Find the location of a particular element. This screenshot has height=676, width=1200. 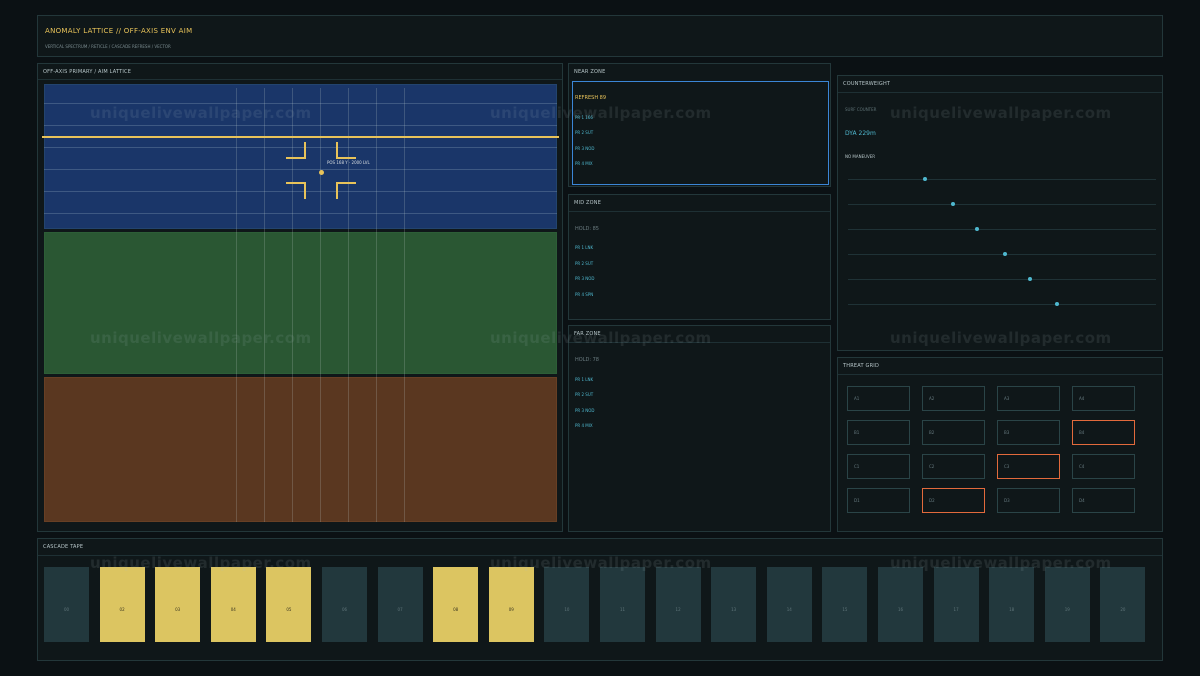

cascade-tile-label: 16 is located at coordinates (900, 609).